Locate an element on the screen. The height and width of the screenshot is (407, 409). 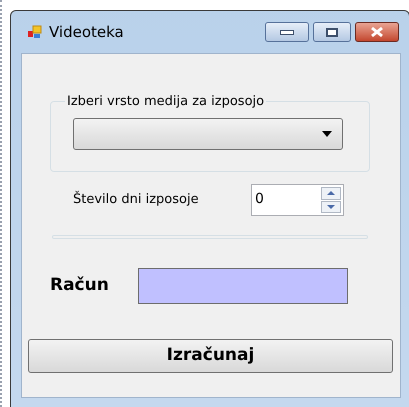
spin-up-button is located at coordinates (331, 193).